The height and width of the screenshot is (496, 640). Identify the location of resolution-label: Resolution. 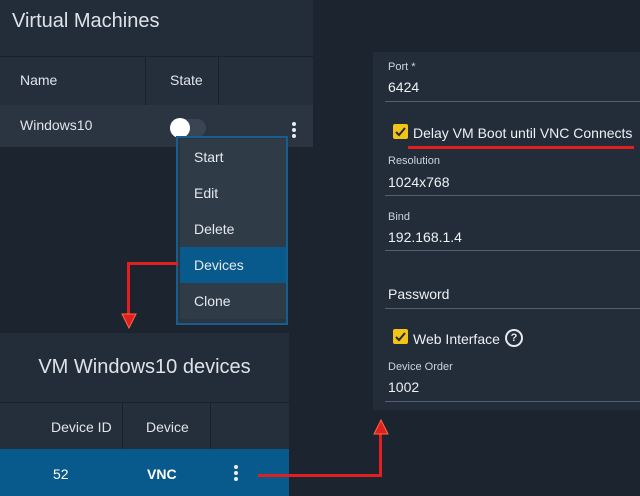
(414, 161).